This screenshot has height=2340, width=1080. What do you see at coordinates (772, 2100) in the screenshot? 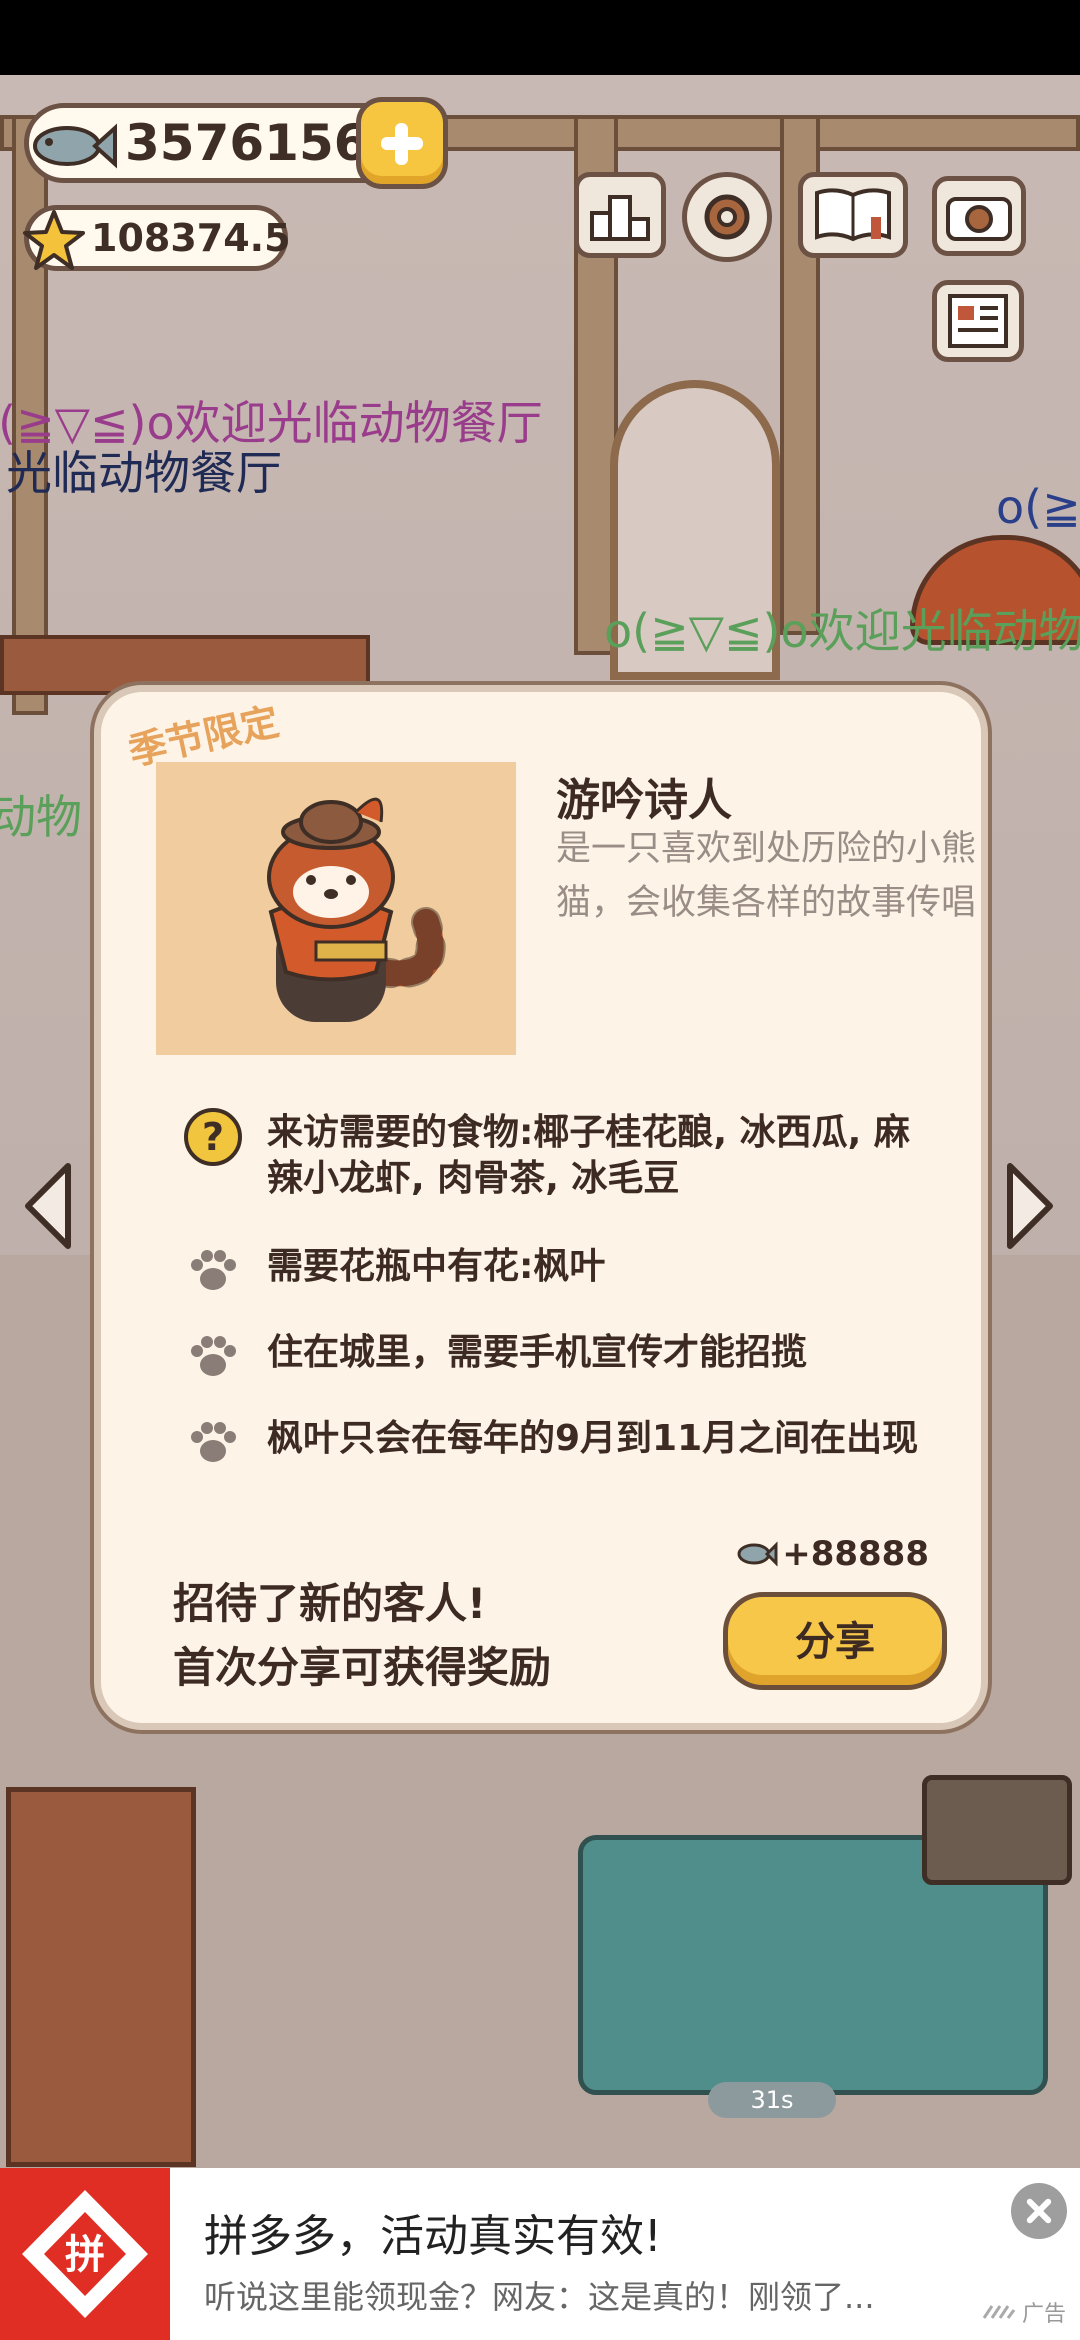
I see `cooking-timer: 31s` at bounding box center [772, 2100].